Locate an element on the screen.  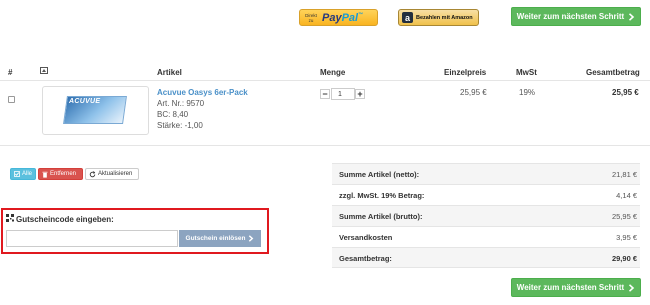
product-bc: BC: 8,40 is located at coordinates (173, 114).